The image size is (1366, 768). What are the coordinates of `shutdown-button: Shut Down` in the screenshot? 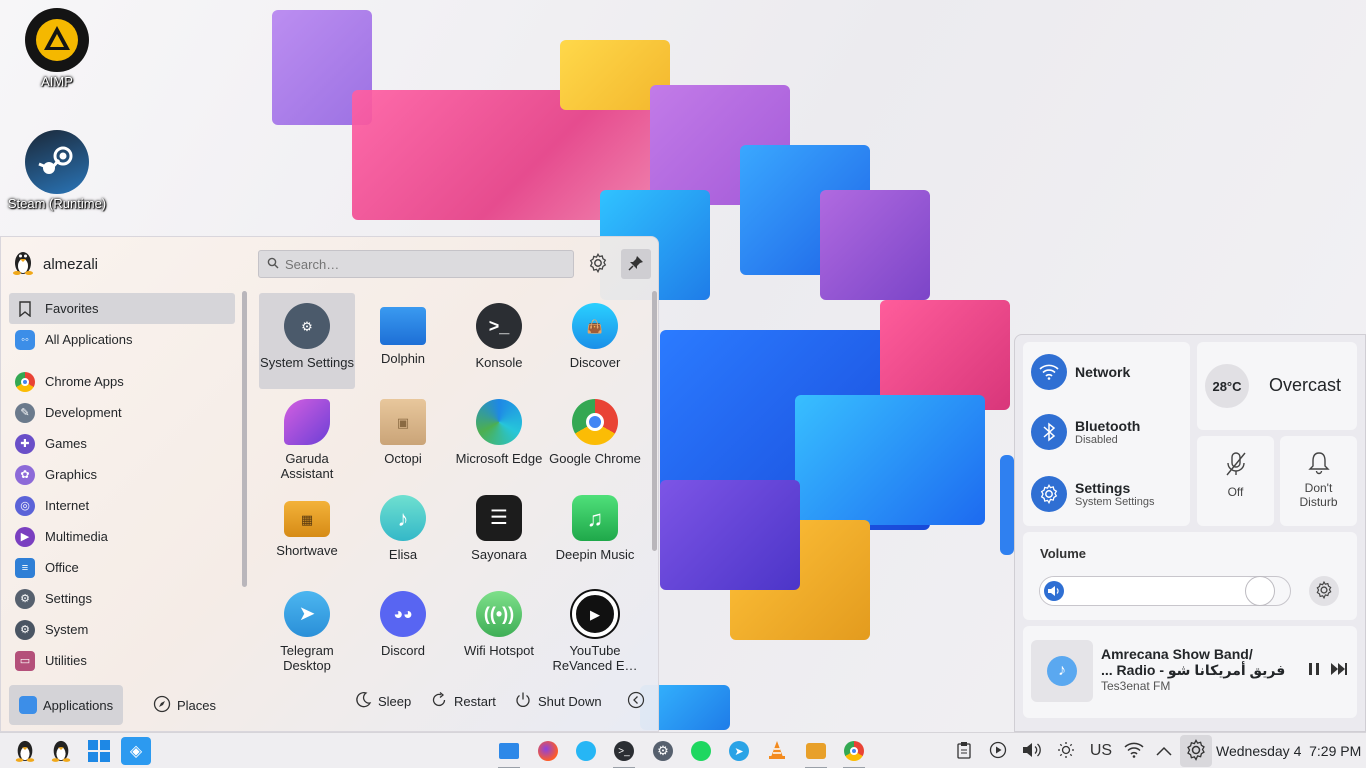 It's located at (558, 701).